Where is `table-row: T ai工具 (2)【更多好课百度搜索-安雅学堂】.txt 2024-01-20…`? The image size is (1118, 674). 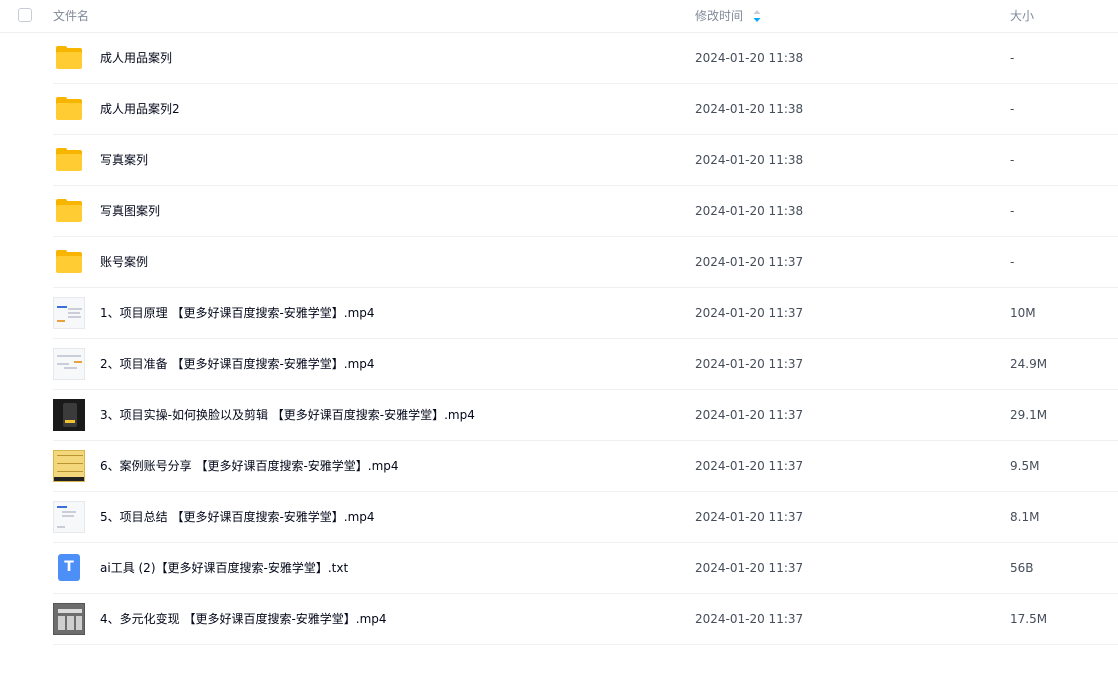 table-row: T ai工具 (2)【更多好课百度搜索-安雅学堂】.txt 2024-01-20… is located at coordinates (585, 568).